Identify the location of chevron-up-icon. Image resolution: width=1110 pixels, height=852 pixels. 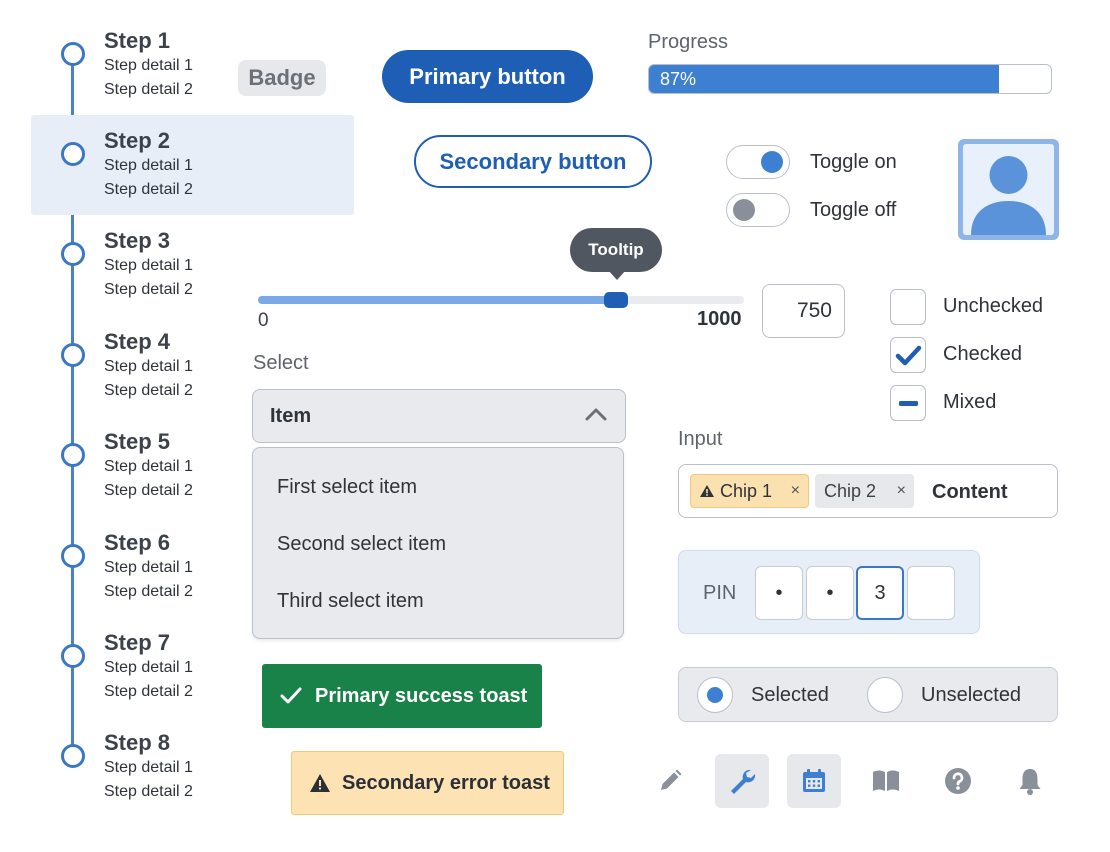
(596, 414).